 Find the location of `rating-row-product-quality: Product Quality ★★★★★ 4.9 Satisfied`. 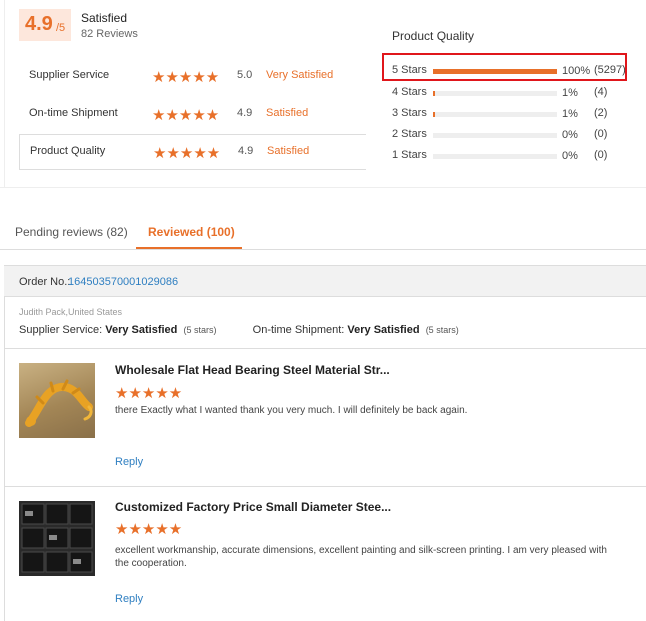

rating-row-product-quality: Product Quality ★★★★★ 4.9 Satisfied is located at coordinates (192, 152).